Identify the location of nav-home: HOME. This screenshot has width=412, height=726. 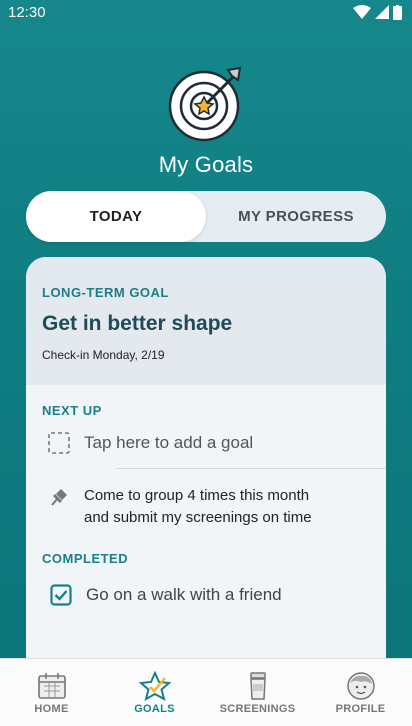
(51, 692).